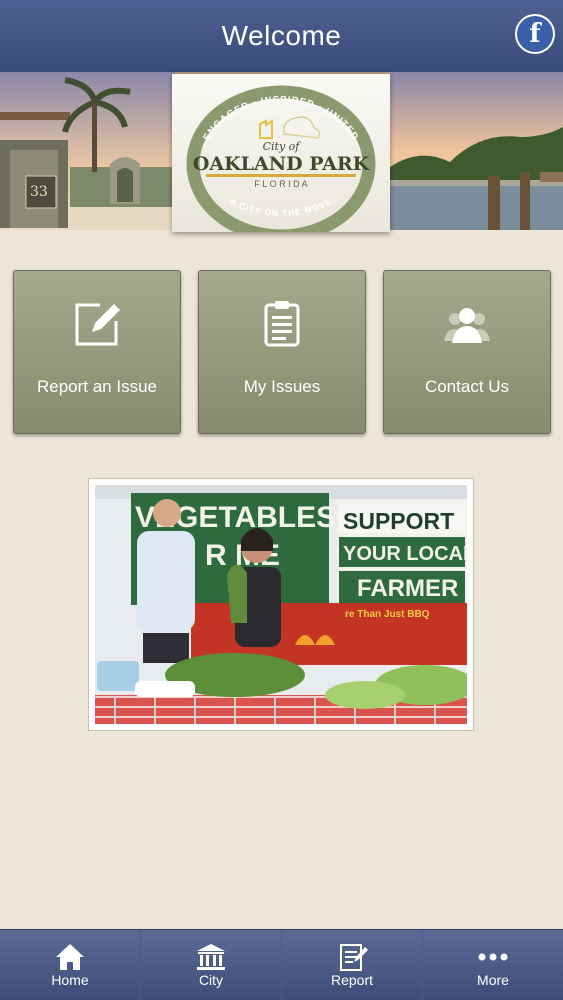  Describe the element at coordinates (280, 184) in the screenshot. I see `seal-state: F L O R I D A` at that location.